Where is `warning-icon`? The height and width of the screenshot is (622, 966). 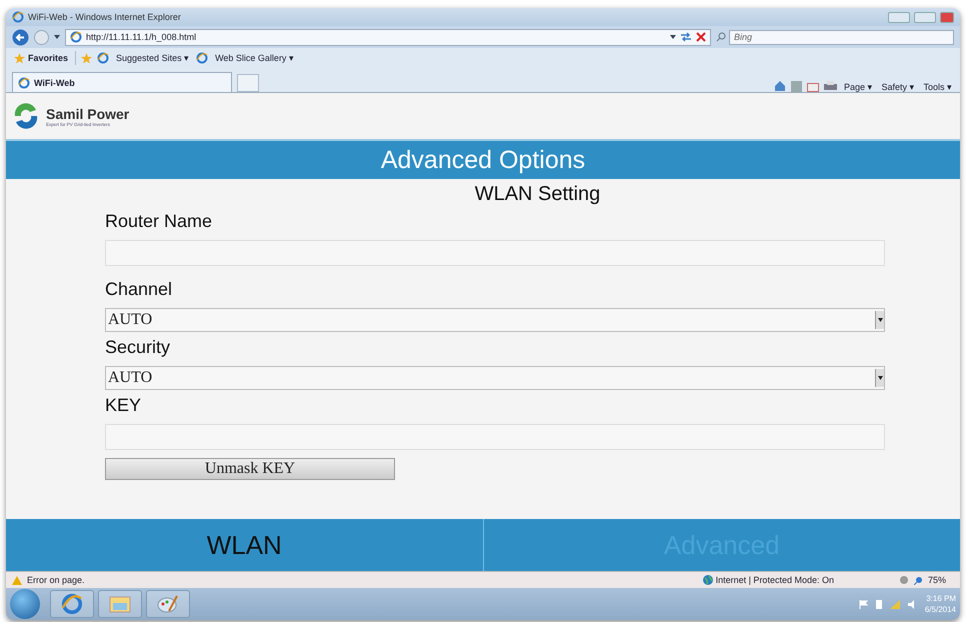 warning-icon is located at coordinates (17, 580).